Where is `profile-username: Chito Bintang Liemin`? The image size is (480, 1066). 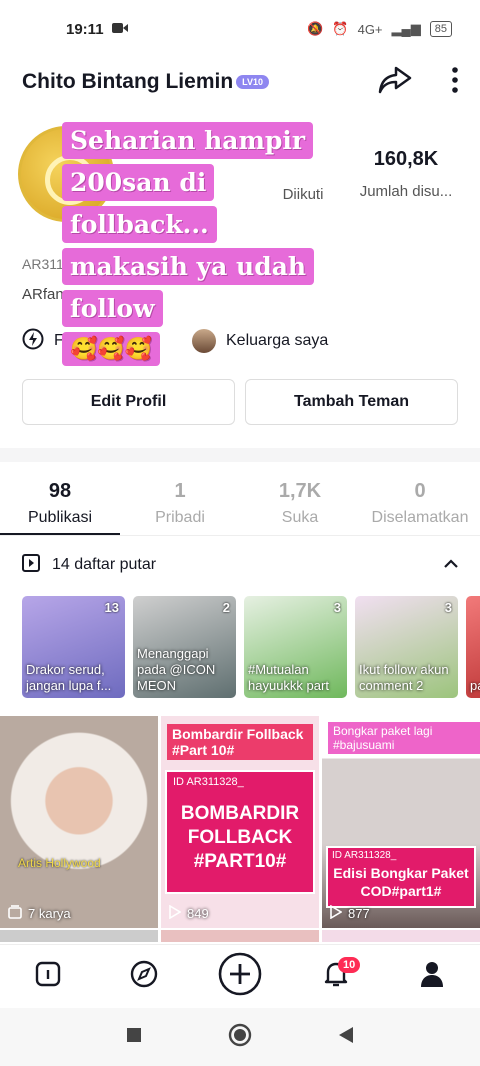
profile-username: Chito Bintang Liemin is located at coordinates (128, 81).